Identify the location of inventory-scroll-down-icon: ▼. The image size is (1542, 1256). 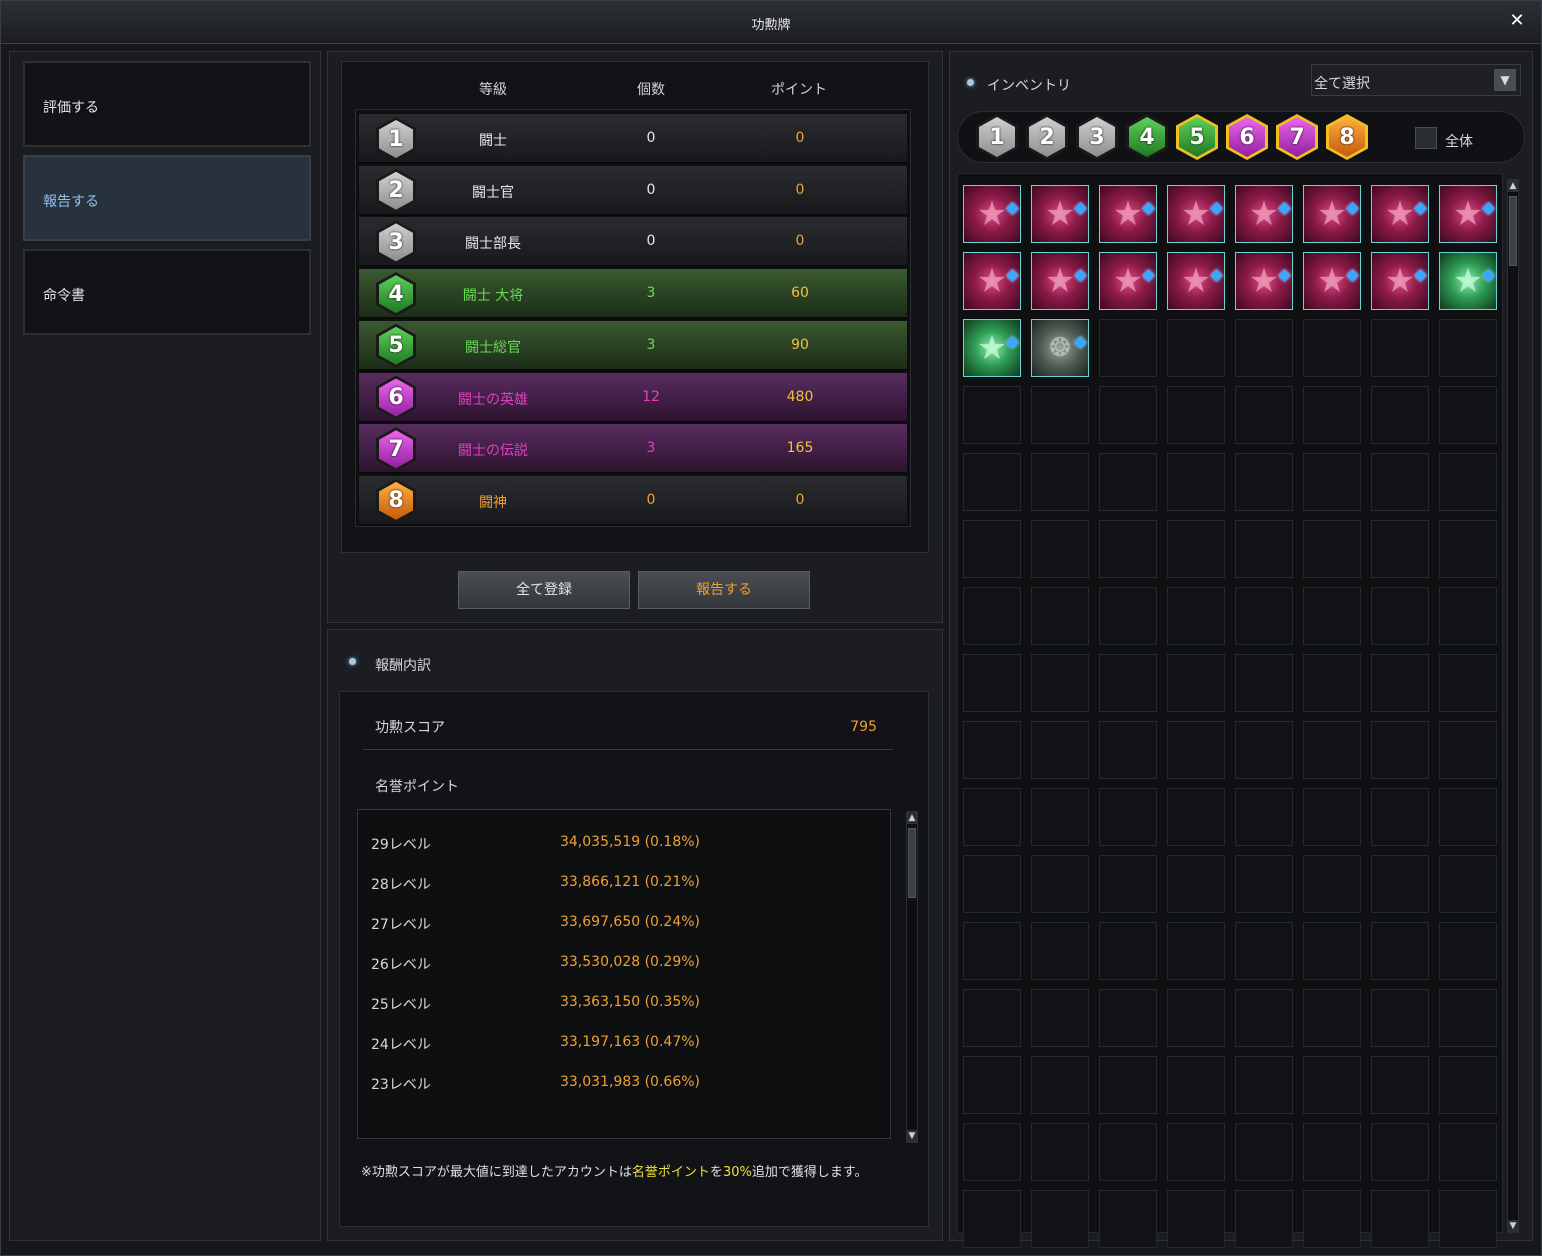
(1513, 1226).